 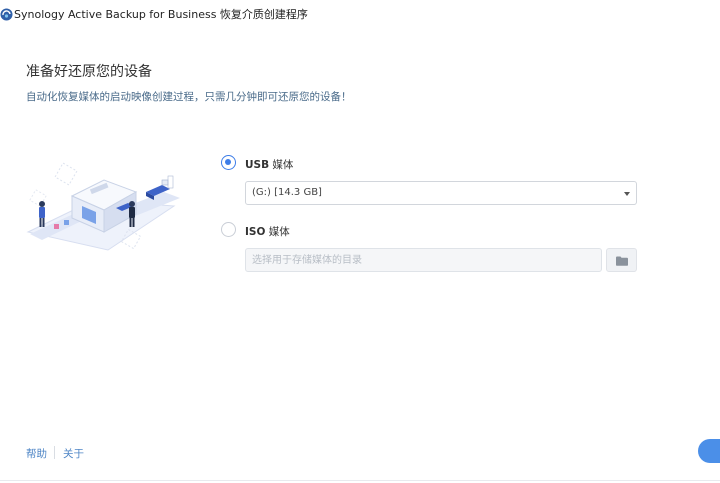 What do you see at coordinates (6, 13) in the screenshot?
I see `synology-app-icon` at bounding box center [6, 13].